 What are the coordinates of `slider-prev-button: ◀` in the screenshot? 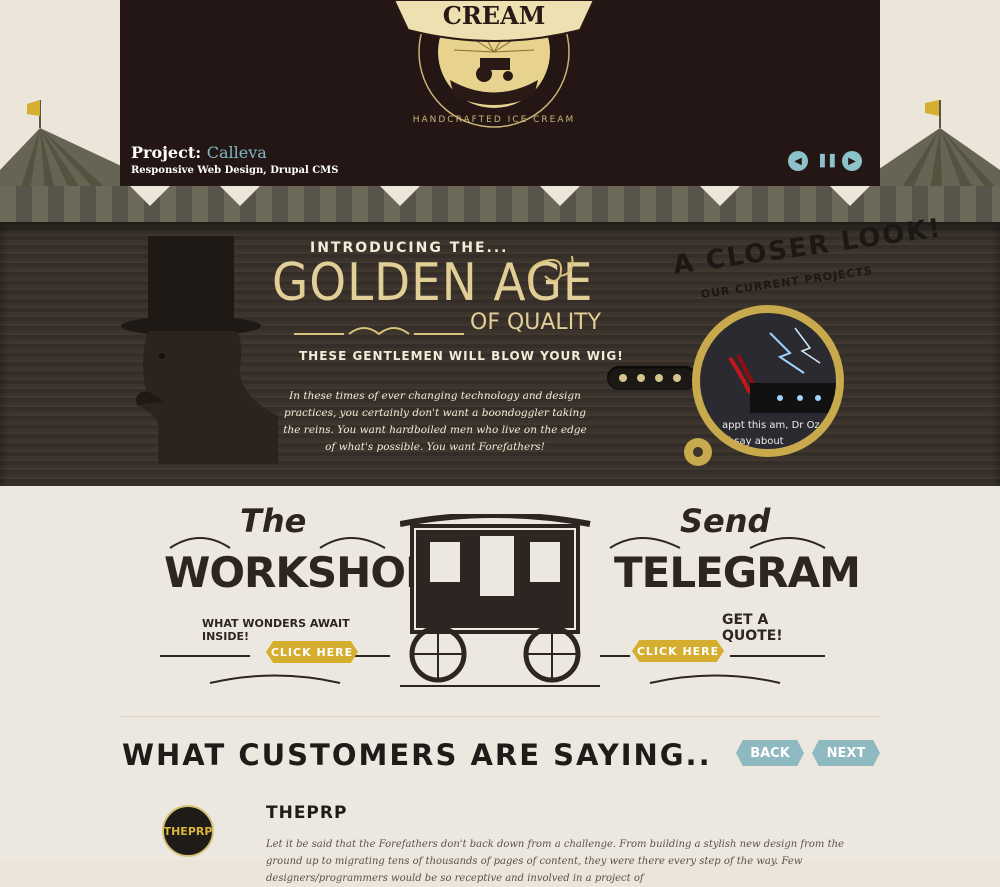 It's located at (798, 161).